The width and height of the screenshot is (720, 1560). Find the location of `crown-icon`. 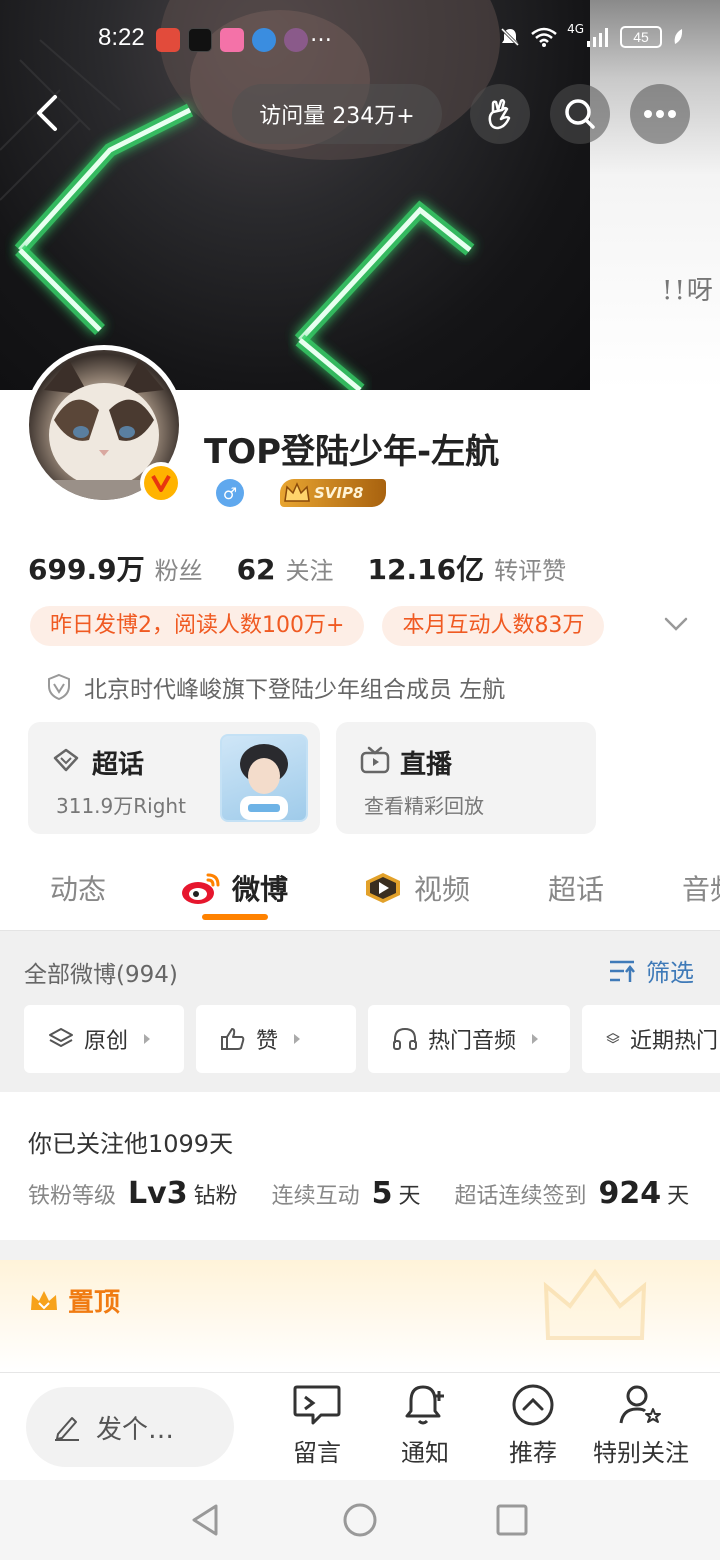

crown-icon is located at coordinates (44, 1300).